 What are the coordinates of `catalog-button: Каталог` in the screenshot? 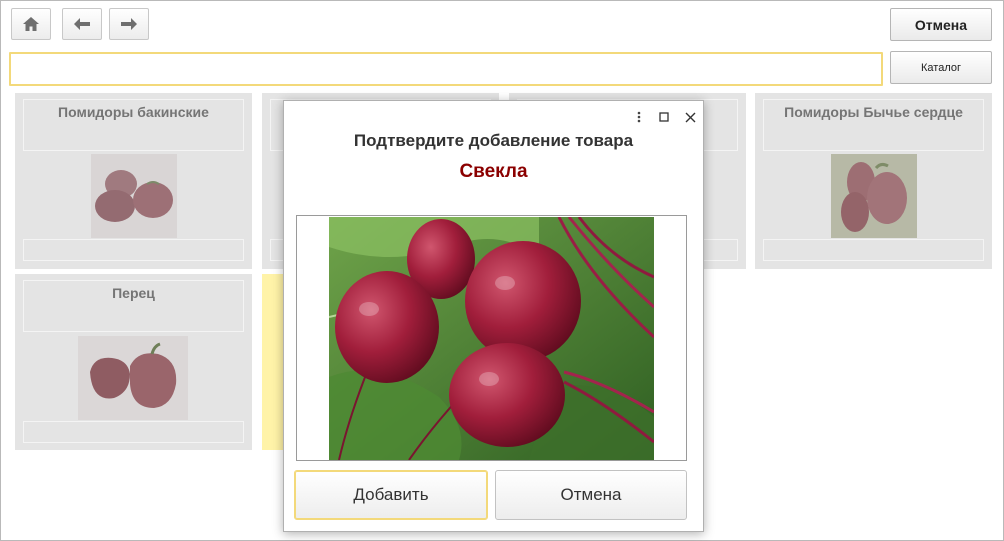 It's located at (941, 67).